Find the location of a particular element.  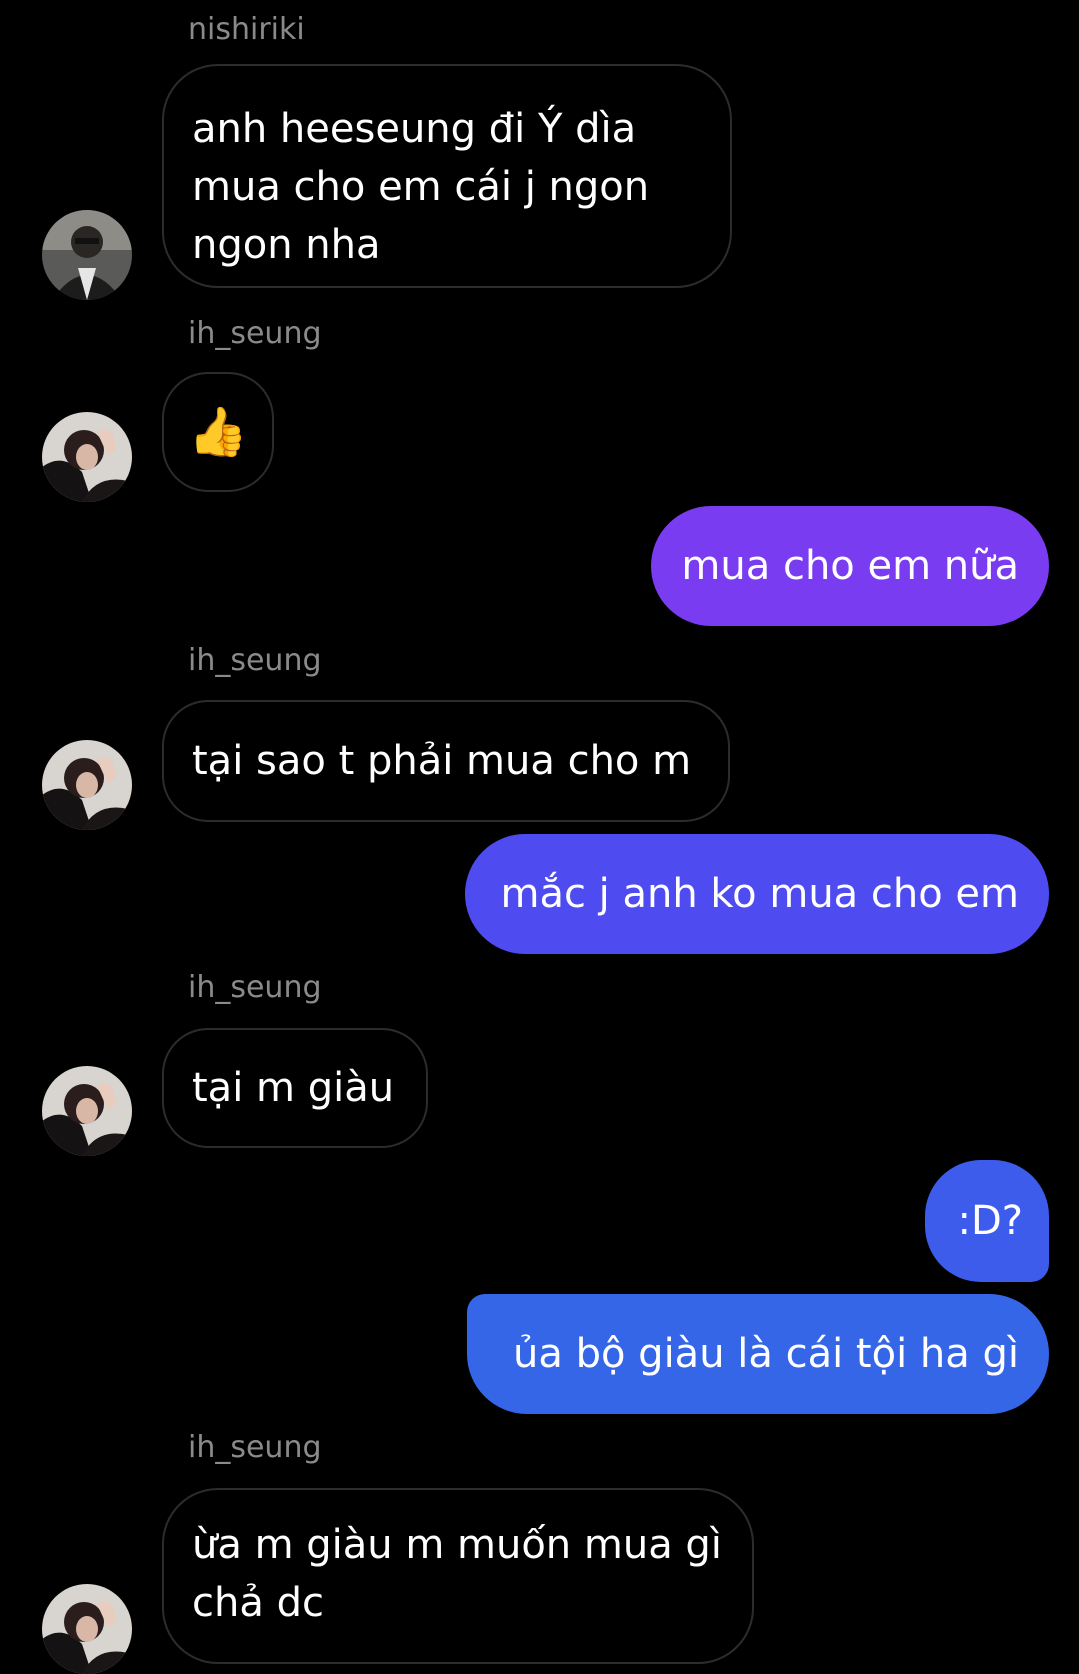

message-text: tại m giàu is located at coordinates (293, 1088).